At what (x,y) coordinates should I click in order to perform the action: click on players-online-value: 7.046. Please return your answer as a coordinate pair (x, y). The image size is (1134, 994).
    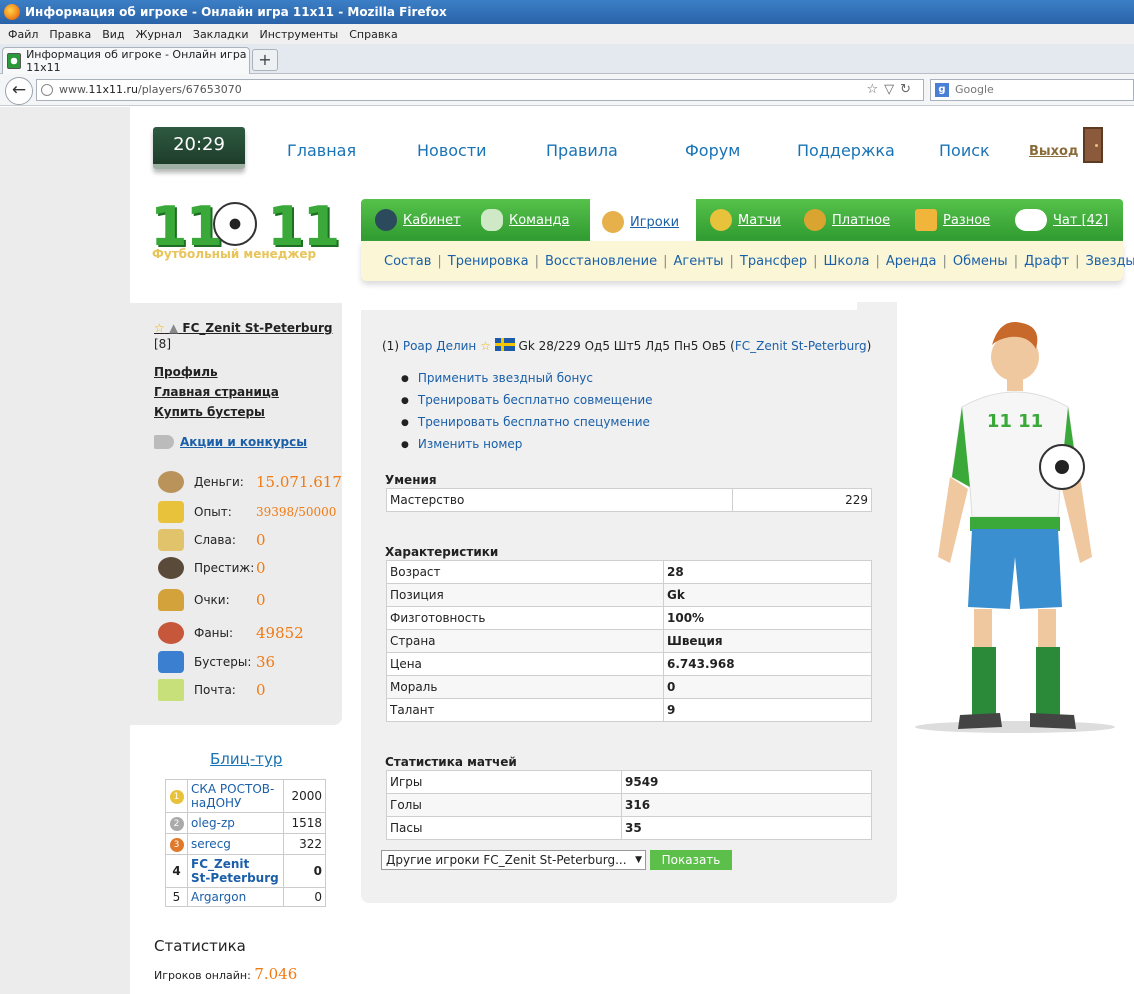
    Looking at the image, I should click on (276, 974).